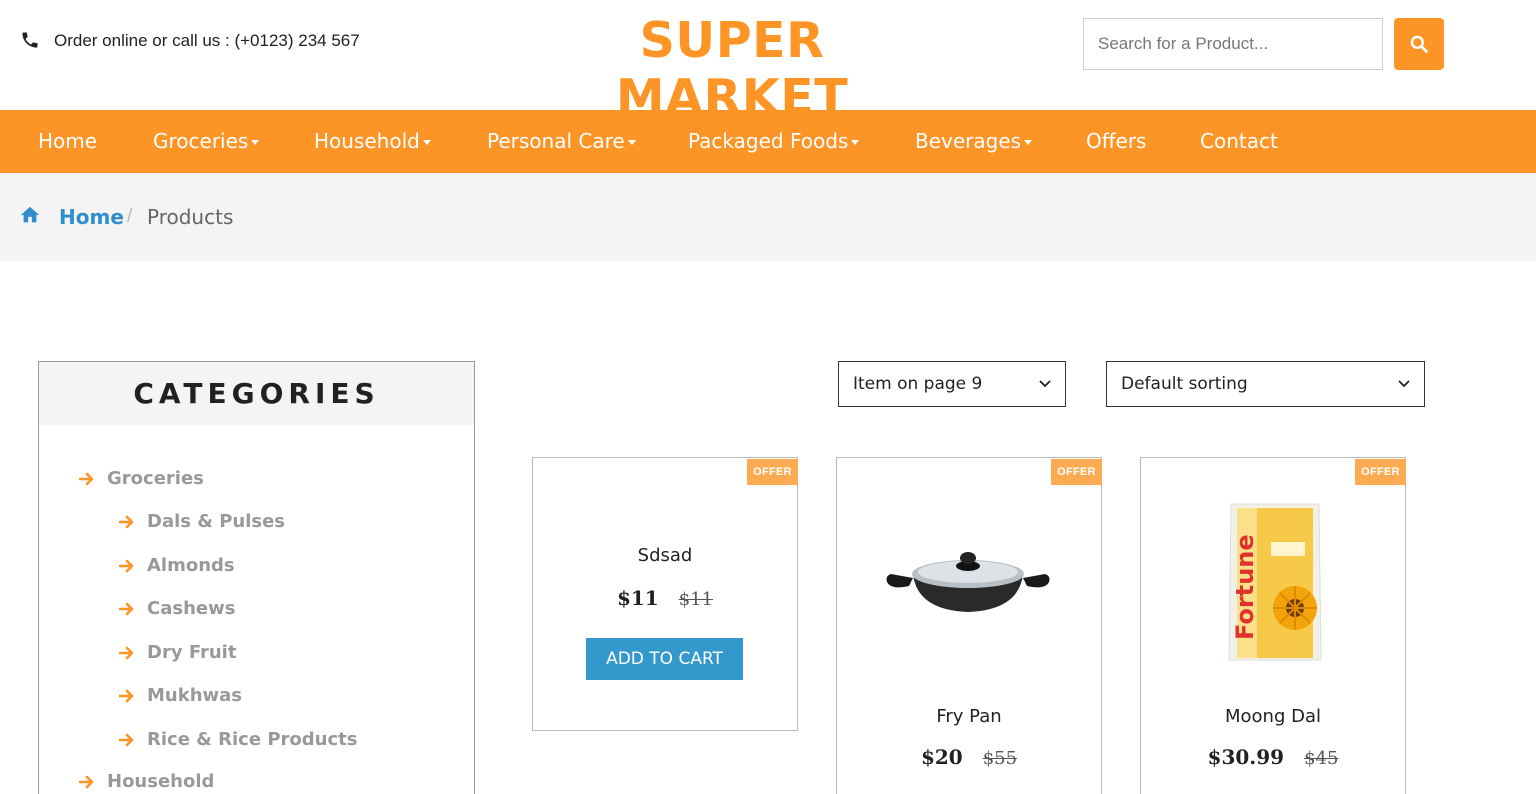 The height and width of the screenshot is (794, 1536). I want to click on breadcrumb-current: Products, so click(190, 217).